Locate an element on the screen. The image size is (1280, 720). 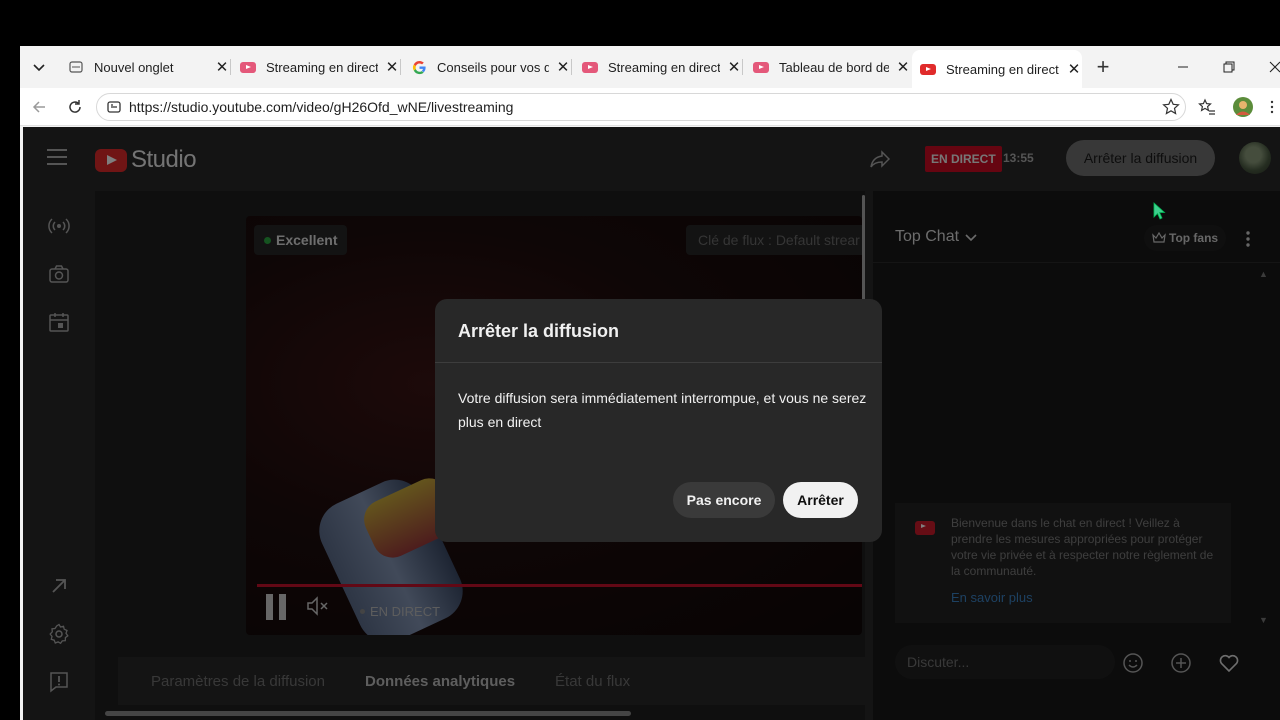
close-window-icon is located at coordinates (1270, 67).